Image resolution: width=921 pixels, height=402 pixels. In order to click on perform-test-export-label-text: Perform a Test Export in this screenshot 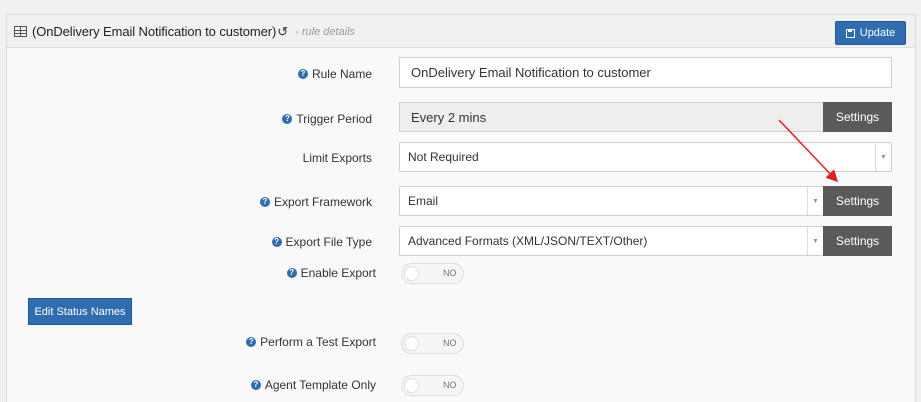, I will do `click(318, 342)`.